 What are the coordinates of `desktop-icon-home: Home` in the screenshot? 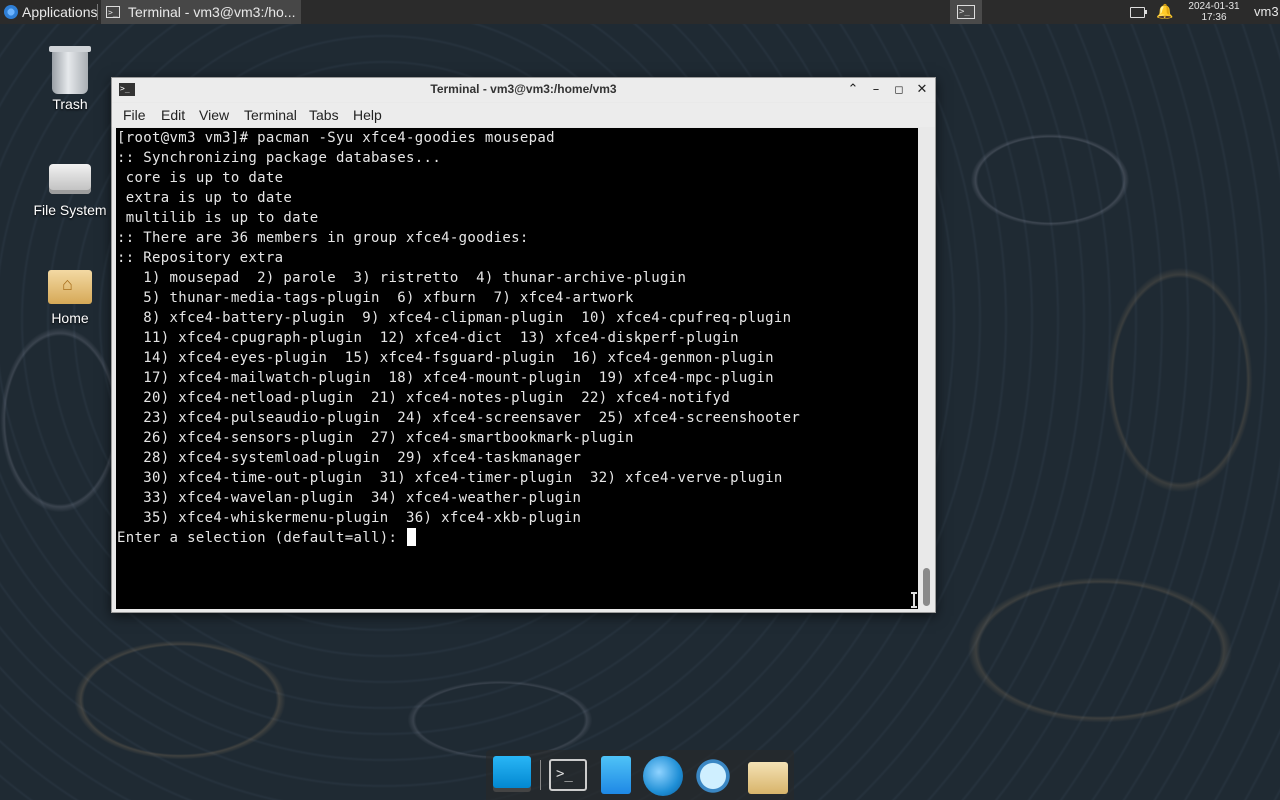 It's located at (70, 296).